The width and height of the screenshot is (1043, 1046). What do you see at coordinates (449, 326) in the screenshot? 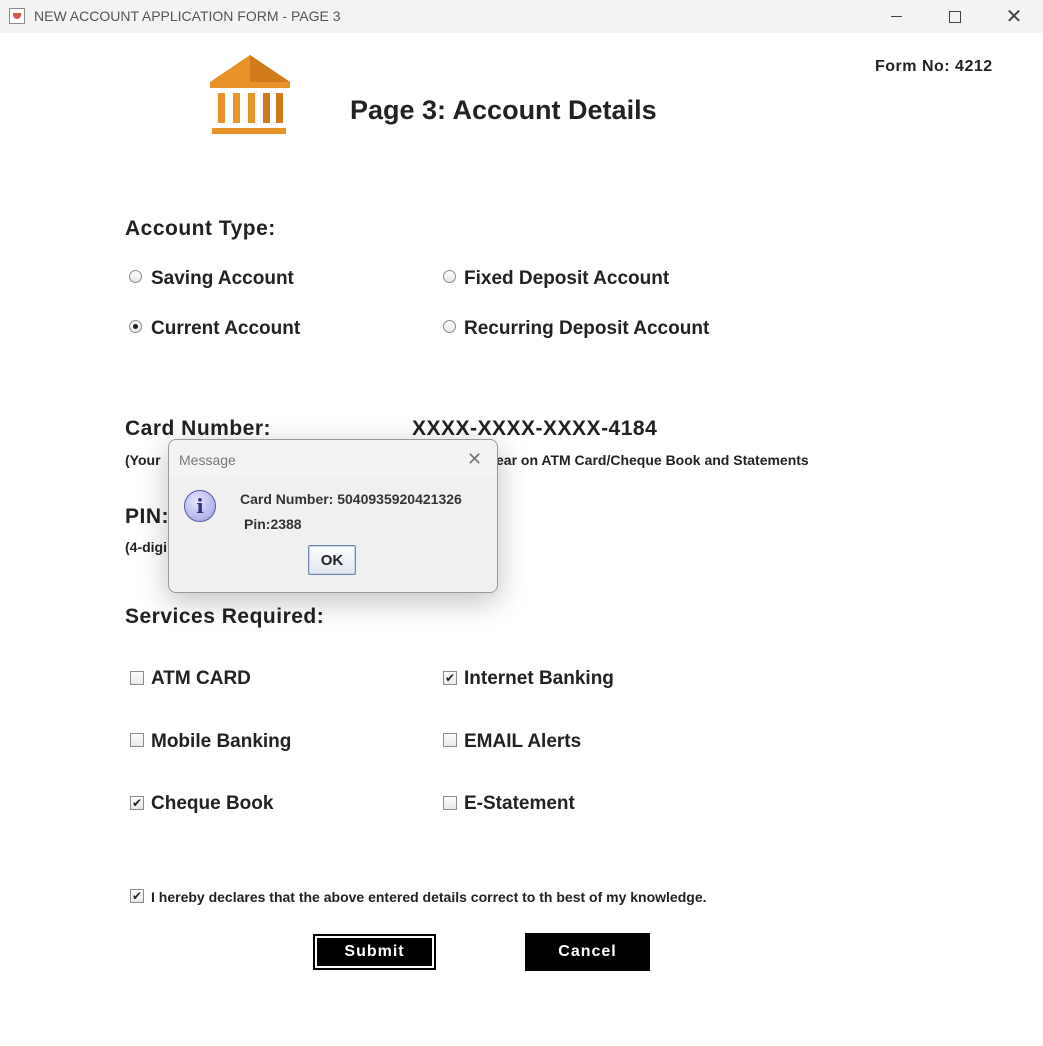
I see `recurring-deposit-radio` at bounding box center [449, 326].